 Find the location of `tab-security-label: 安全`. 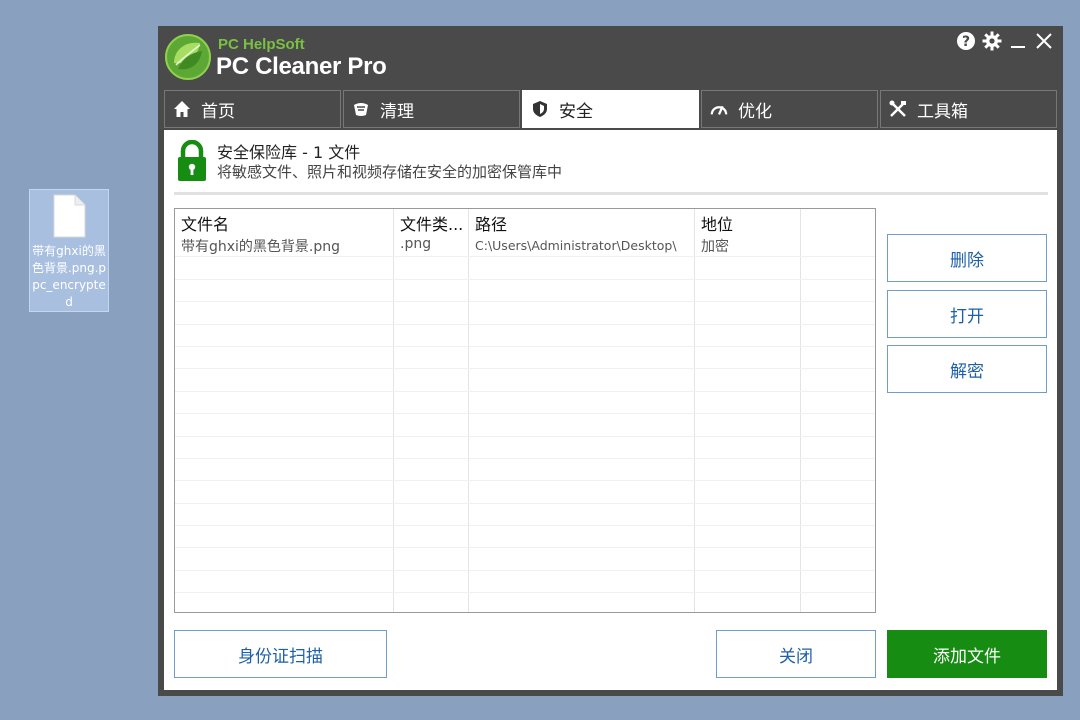

tab-security-label: 安全 is located at coordinates (576, 111).